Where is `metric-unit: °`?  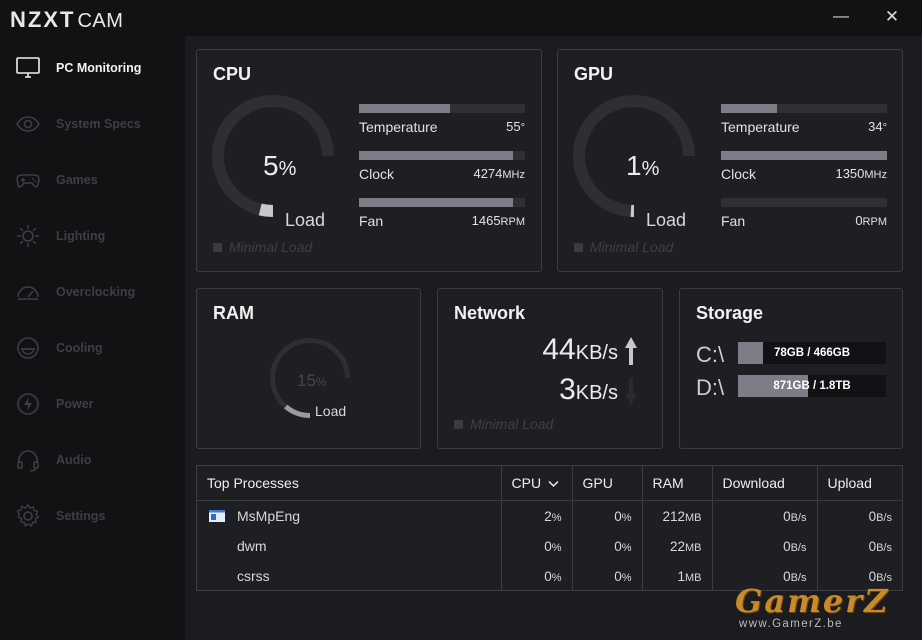
metric-unit: ° is located at coordinates (884, 128).